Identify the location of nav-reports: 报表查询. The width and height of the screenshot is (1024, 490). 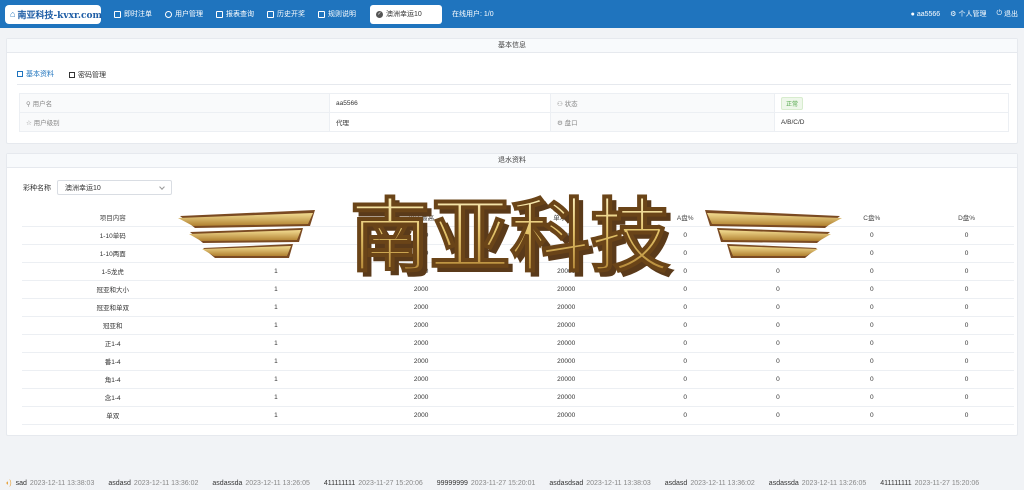
(235, 14).